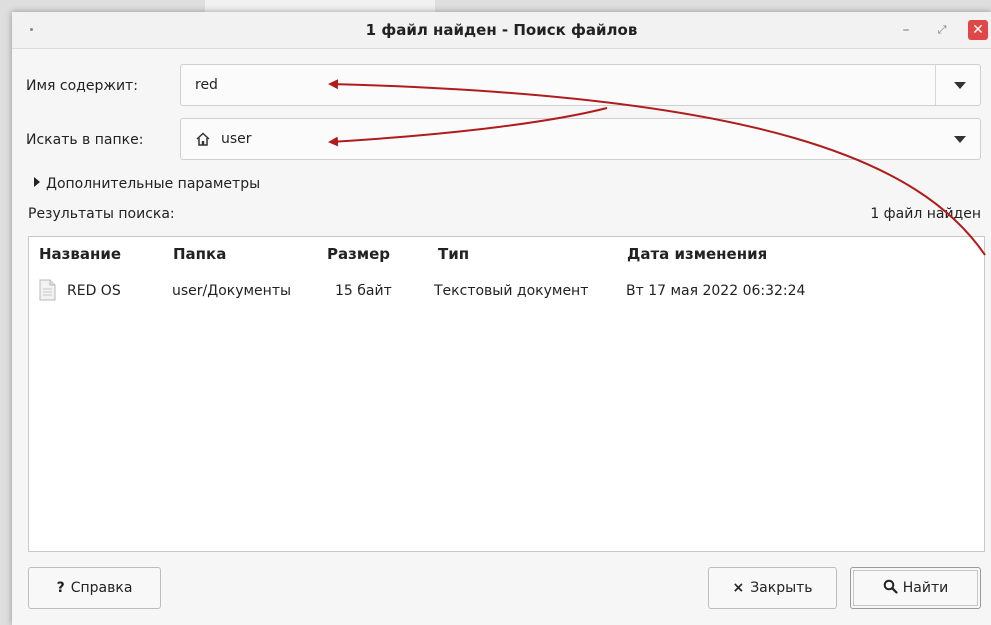  Describe the element at coordinates (94, 291) in the screenshot. I see `result-name: RED OS` at that location.